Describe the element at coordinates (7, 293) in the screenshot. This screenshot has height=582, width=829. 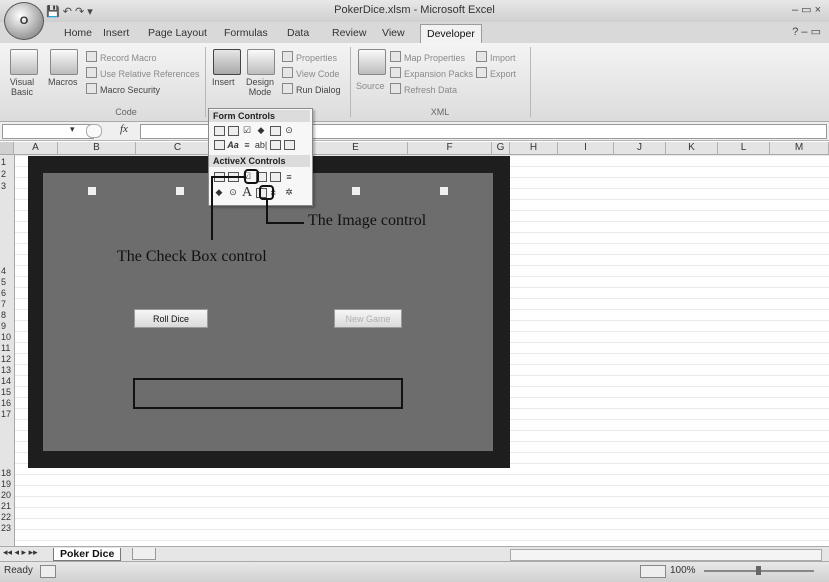
I see `row-header: 6` at that location.